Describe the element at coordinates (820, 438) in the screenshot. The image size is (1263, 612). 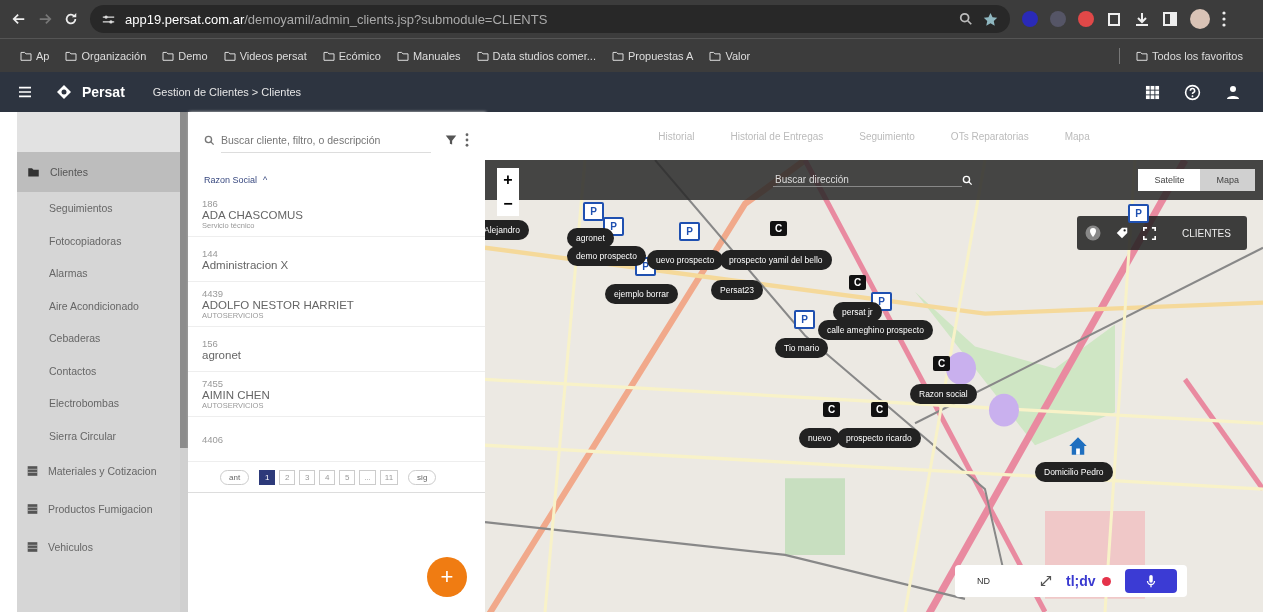
I see `marker-label: nuevo` at that location.